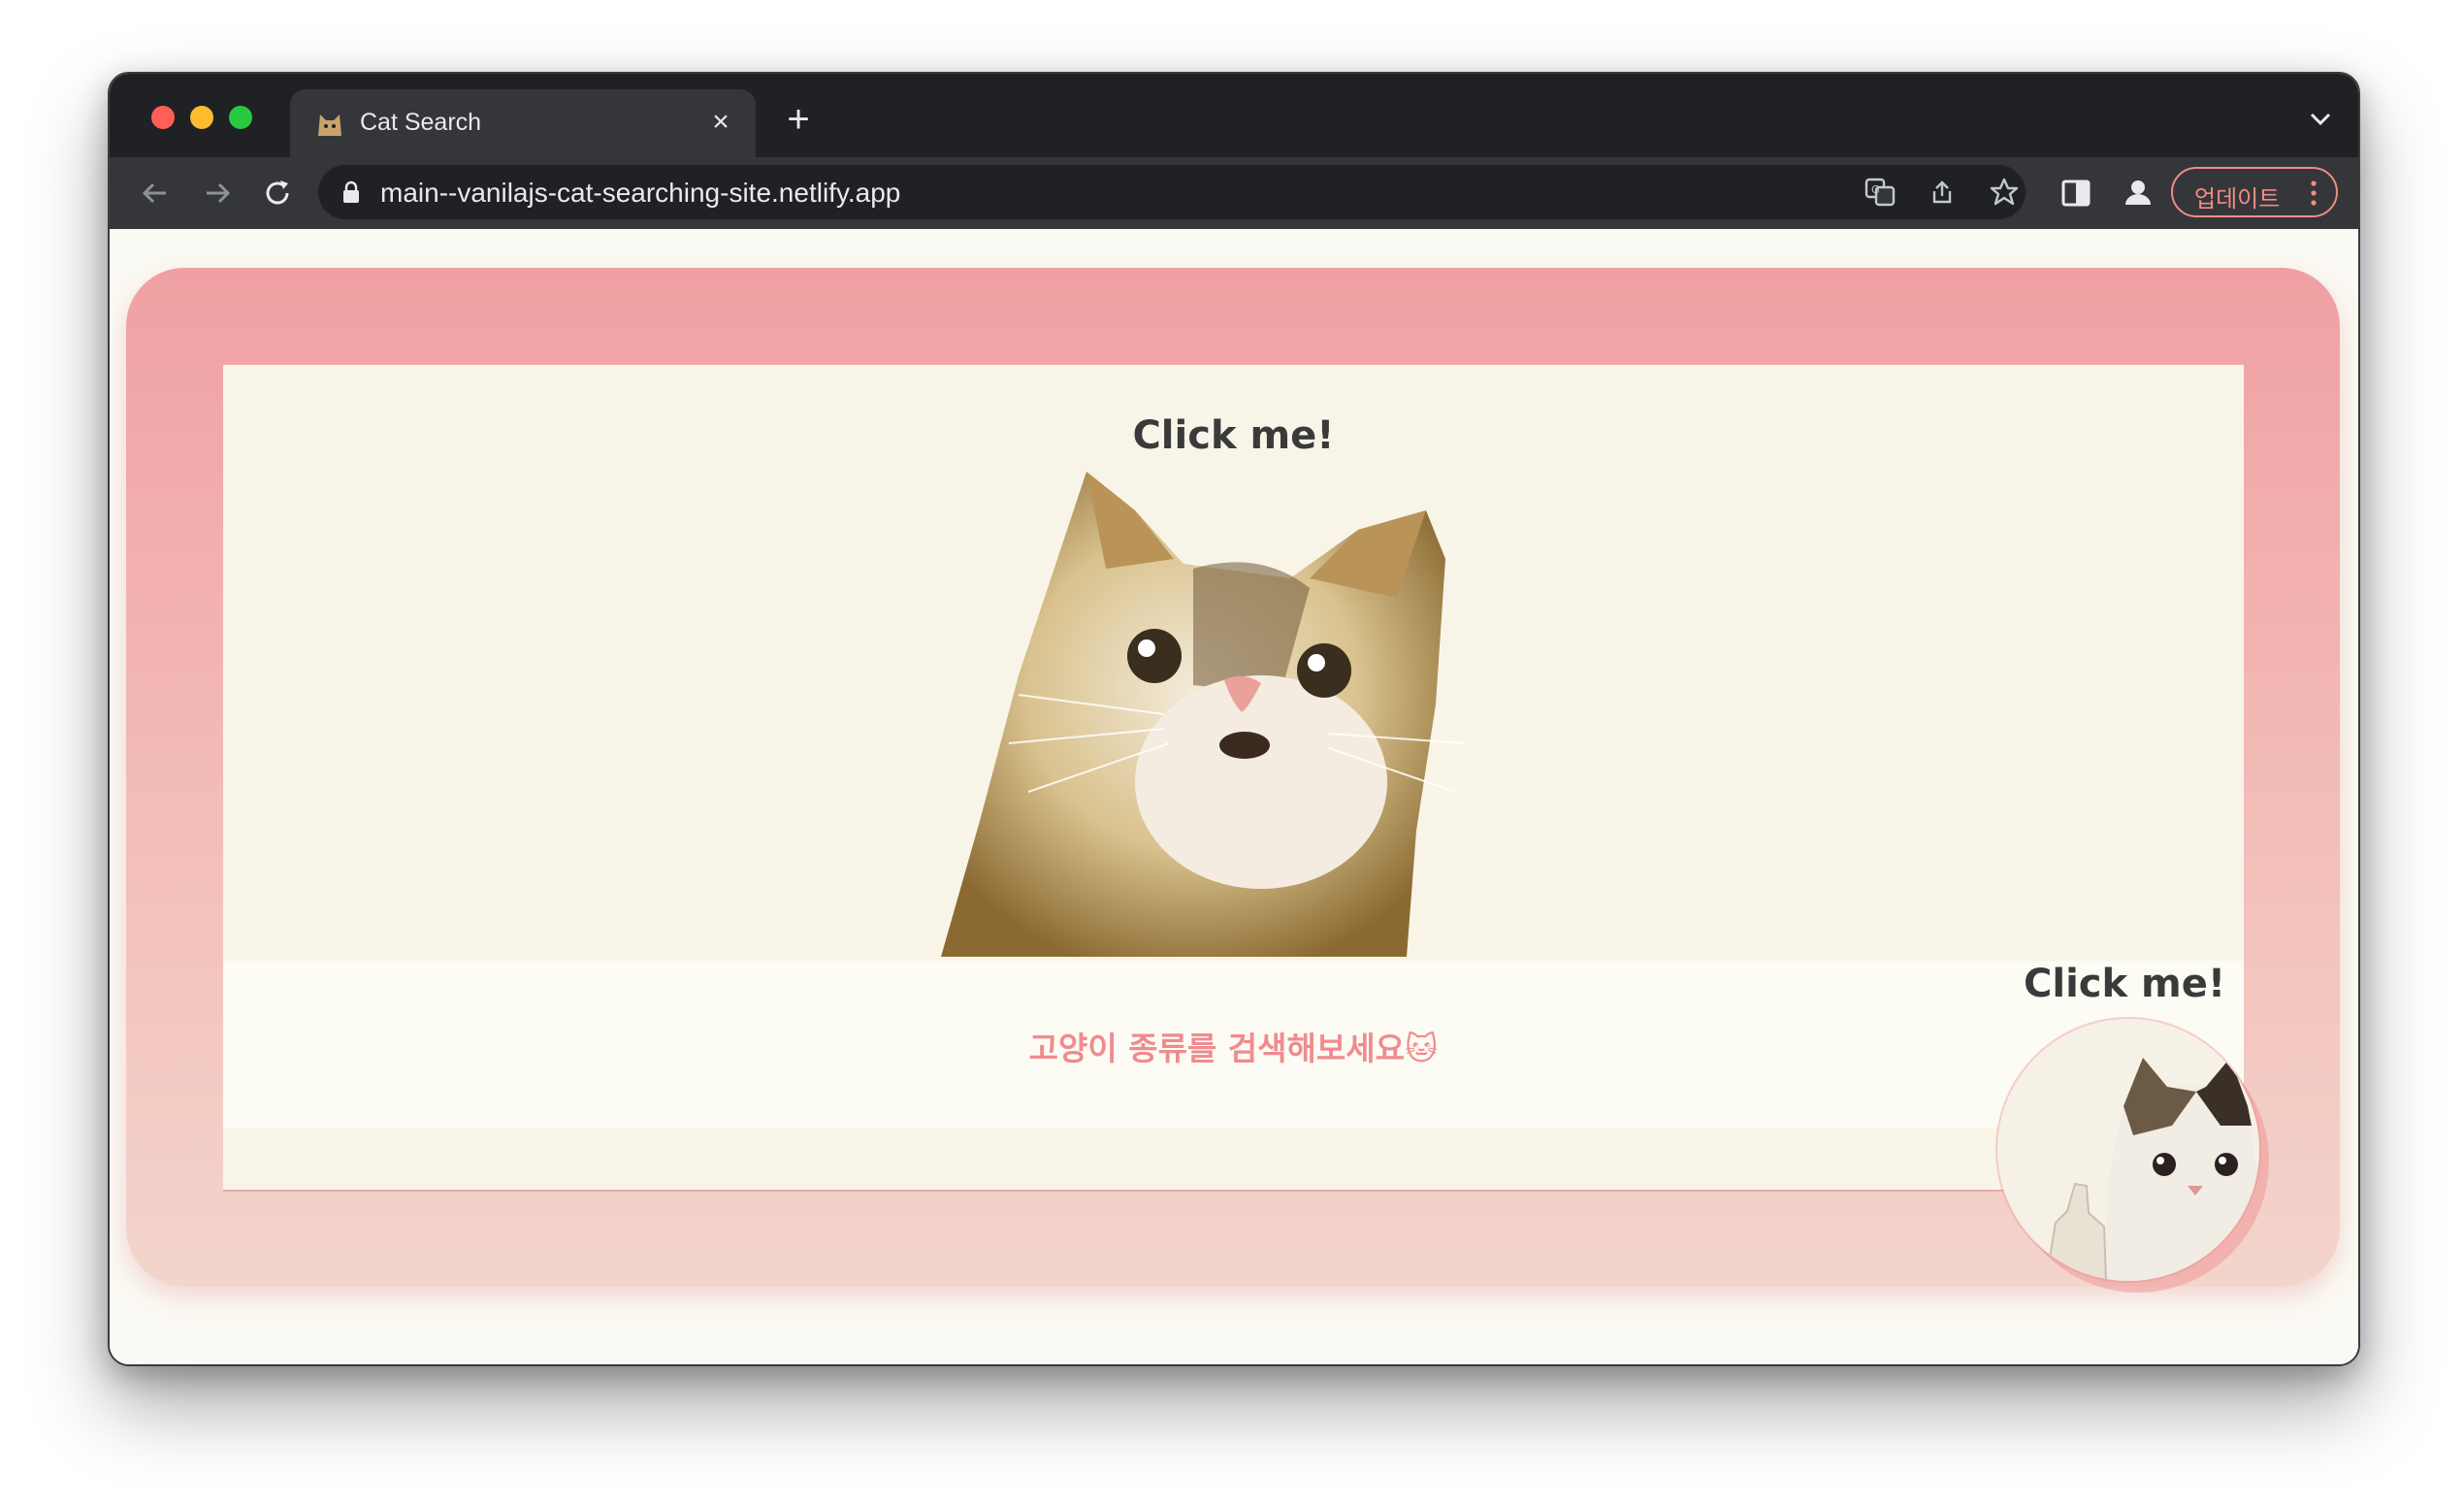 This screenshot has width=2464, height=1506. What do you see at coordinates (1222, 704) in the screenshot?
I see `surprised-cat-image` at bounding box center [1222, 704].